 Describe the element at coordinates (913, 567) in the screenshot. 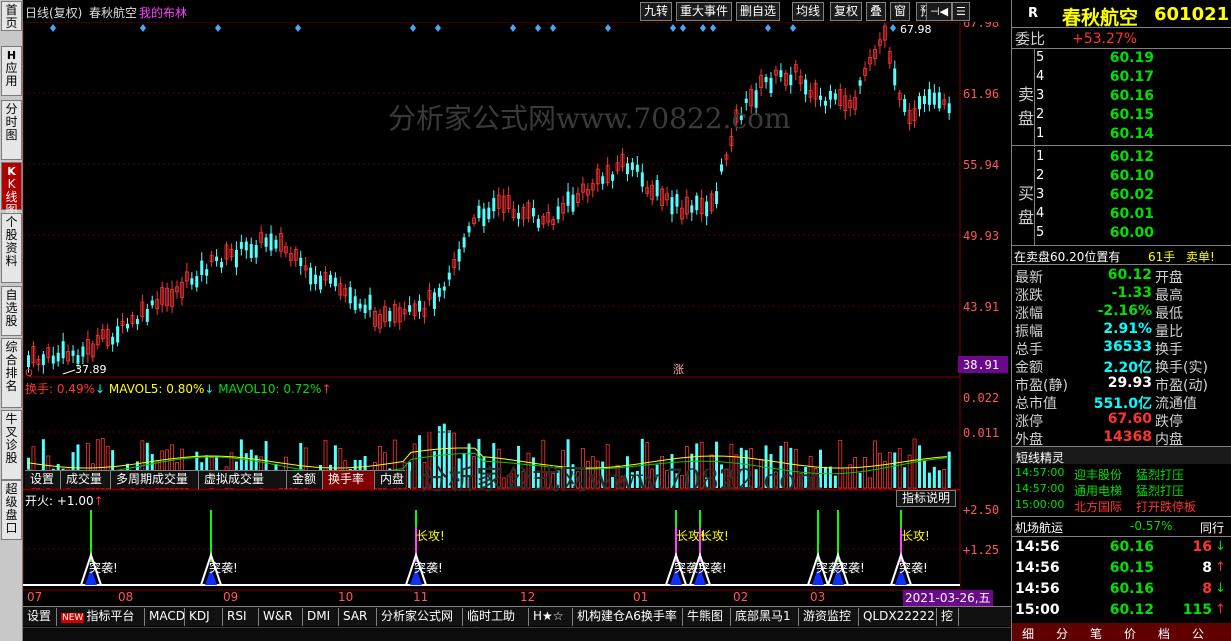

I see `attack-label: 突袭!` at that location.